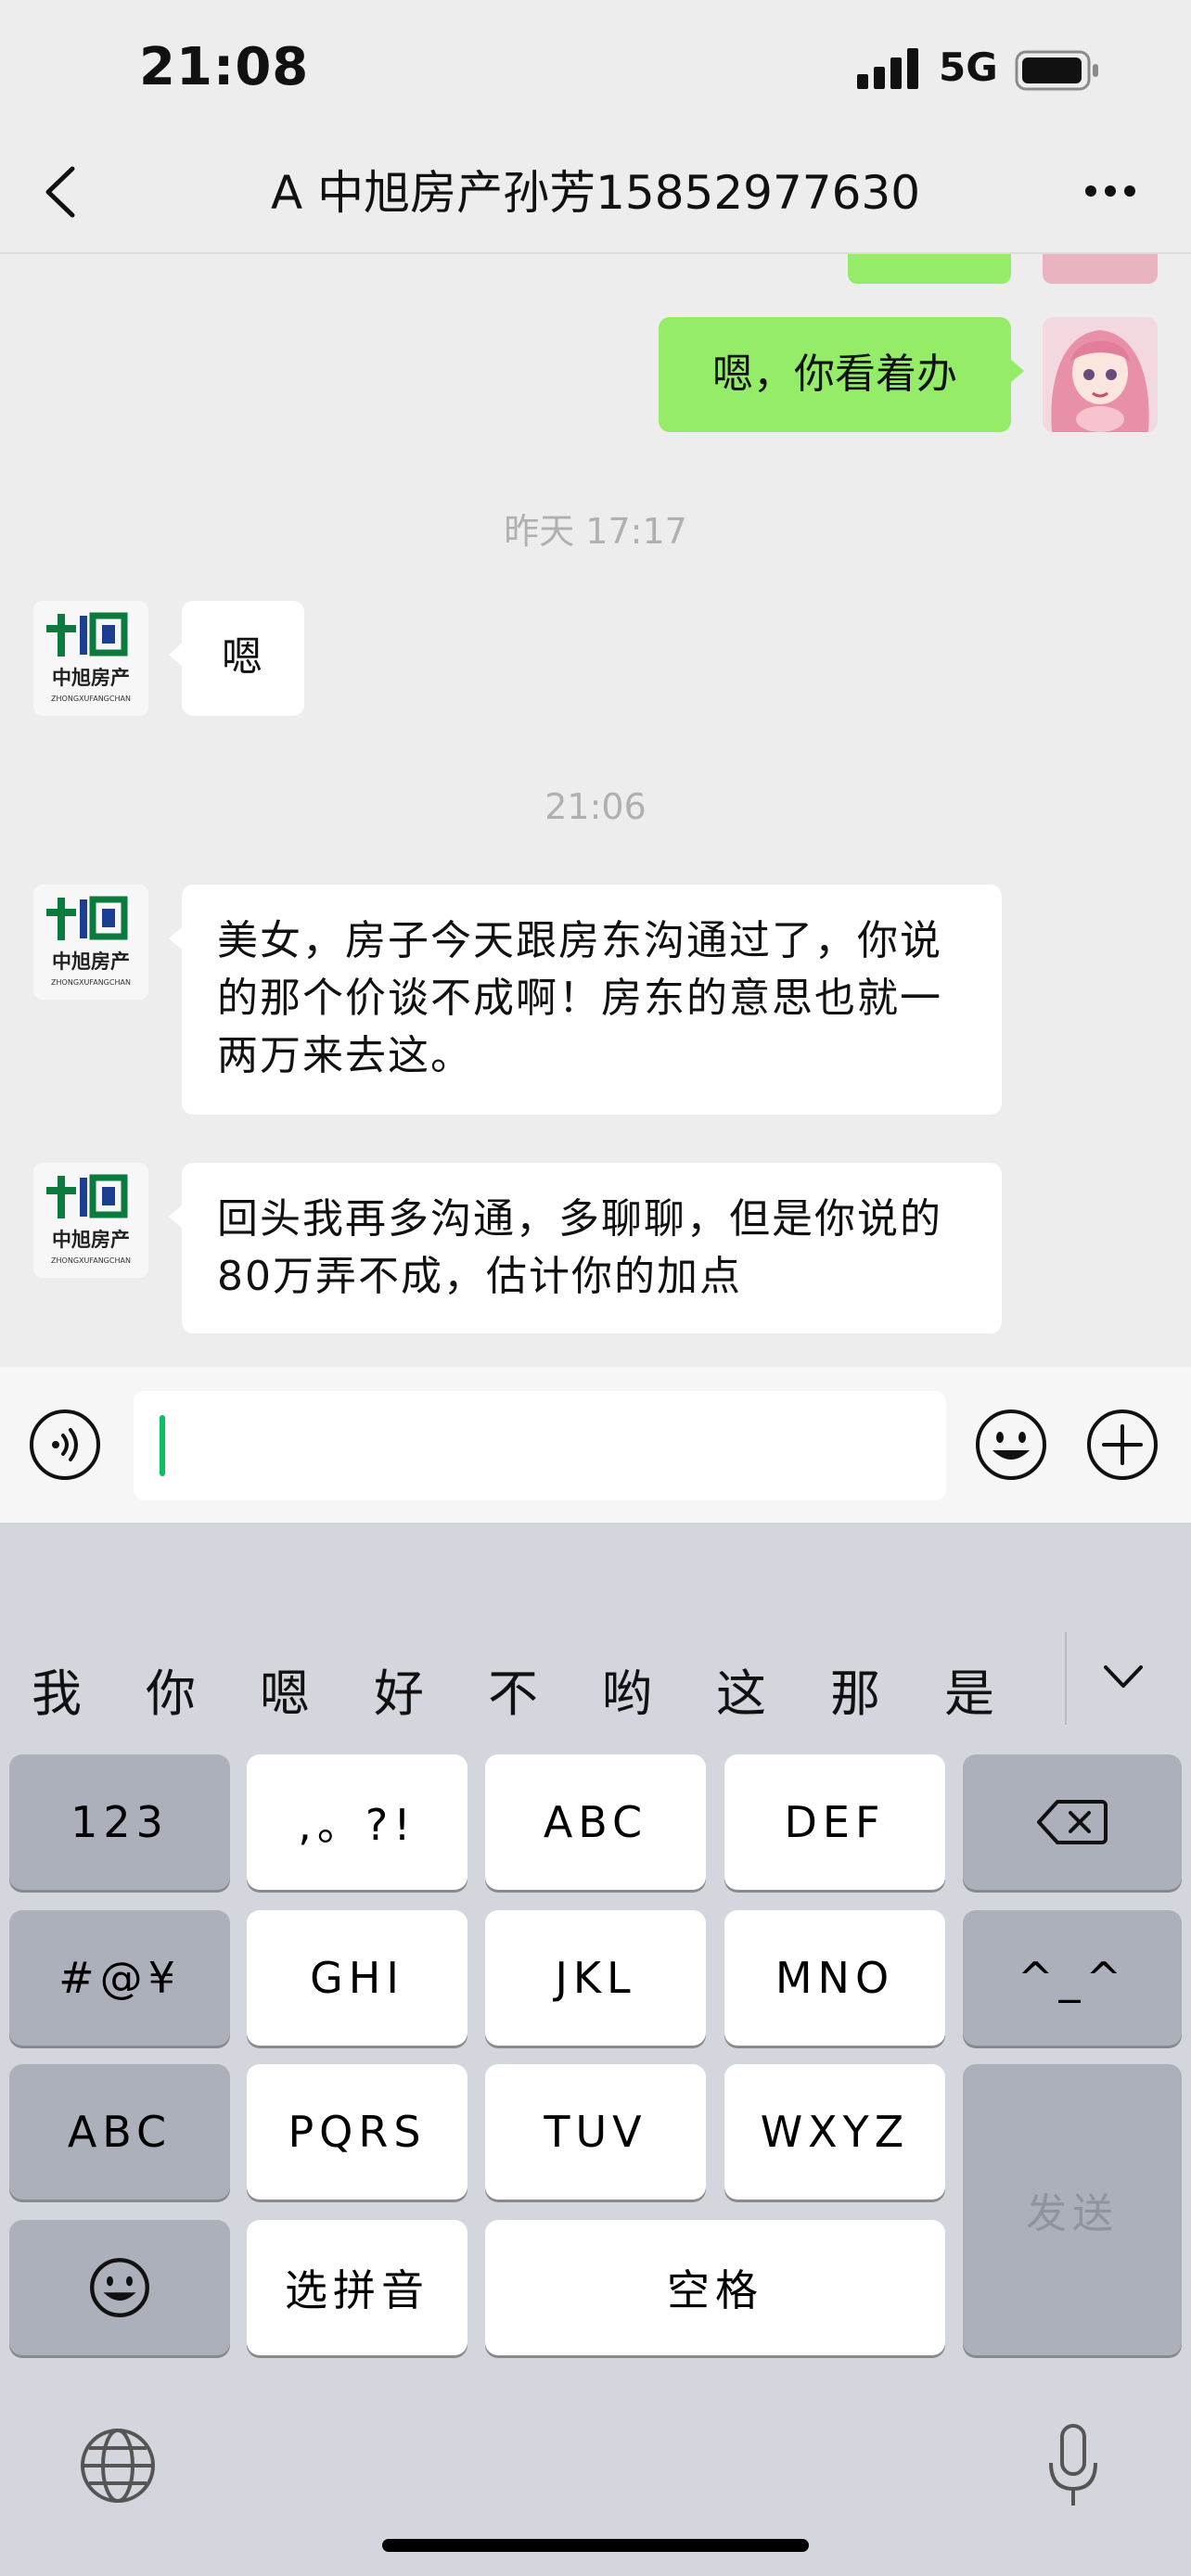 The width and height of the screenshot is (1191, 2576). What do you see at coordinates (1122, 1445) in the screenshot?
I see `plus-circle-icon` at bounding box center [1122, 1445].